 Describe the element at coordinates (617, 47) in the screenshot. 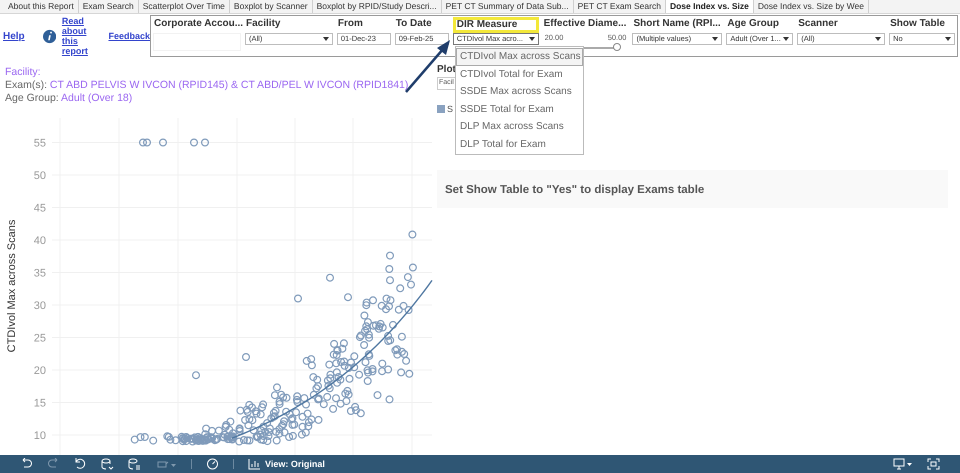

I see `slider-thumb` at that location.